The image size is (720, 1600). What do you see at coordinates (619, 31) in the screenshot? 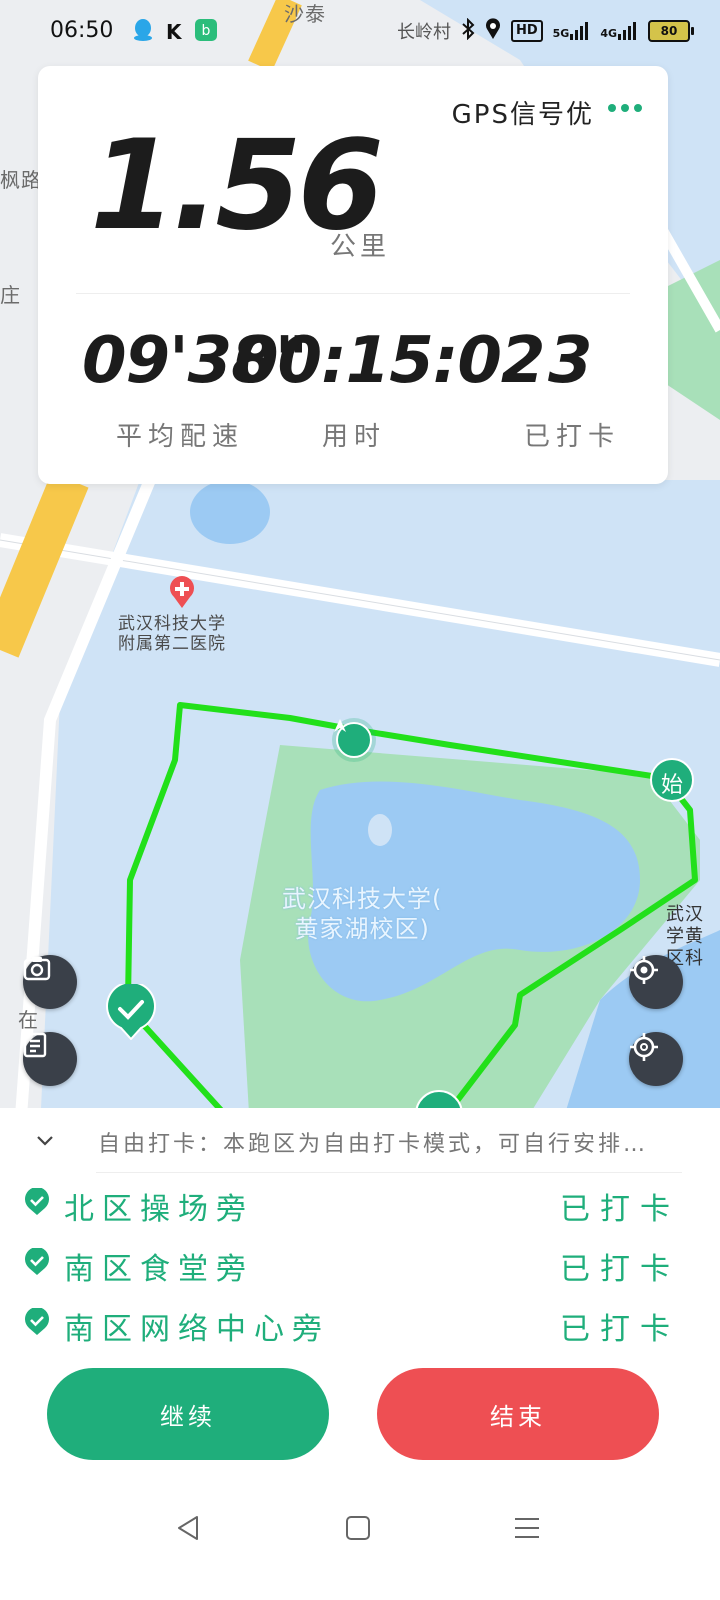
I see `signal-4g: 4G` at bounding box center [619, 31].